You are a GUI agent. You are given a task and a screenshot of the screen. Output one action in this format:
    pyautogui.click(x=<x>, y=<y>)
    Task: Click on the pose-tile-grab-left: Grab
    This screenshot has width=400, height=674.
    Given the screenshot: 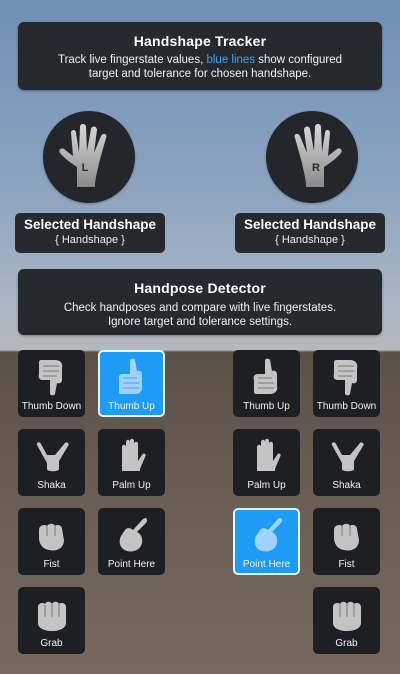 What is the action you would take?
    pyautogui.click(x=51, y=620)
    